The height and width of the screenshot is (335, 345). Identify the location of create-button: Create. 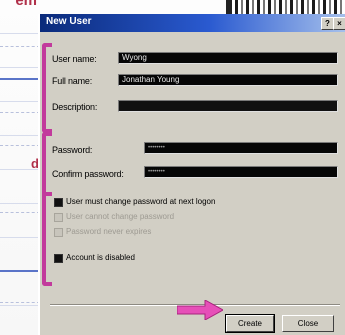
(250, 323).